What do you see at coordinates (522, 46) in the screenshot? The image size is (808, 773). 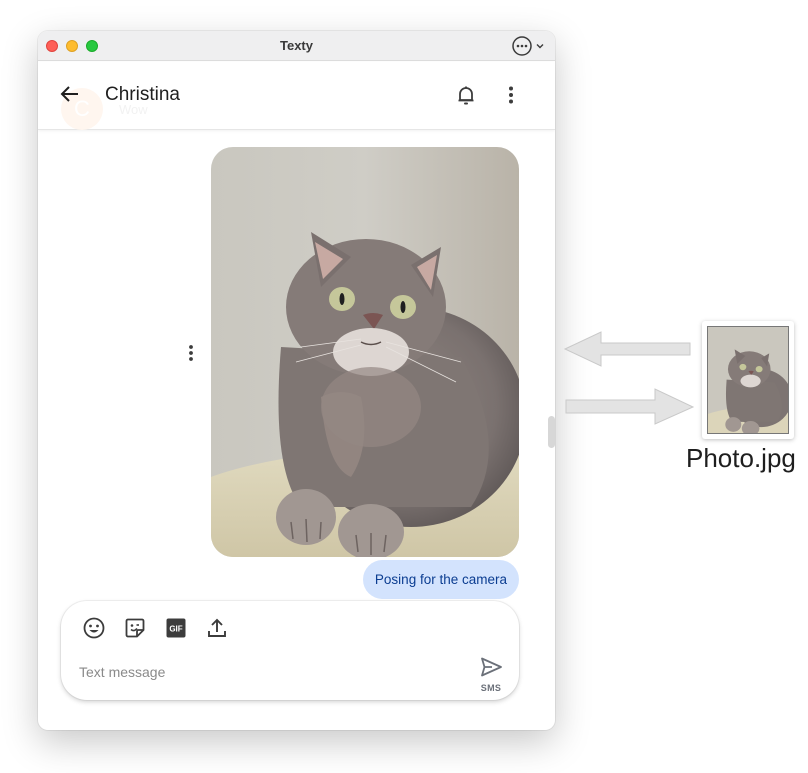 I see `ellipsis-circle-icon` at bounding box center [522, 46].